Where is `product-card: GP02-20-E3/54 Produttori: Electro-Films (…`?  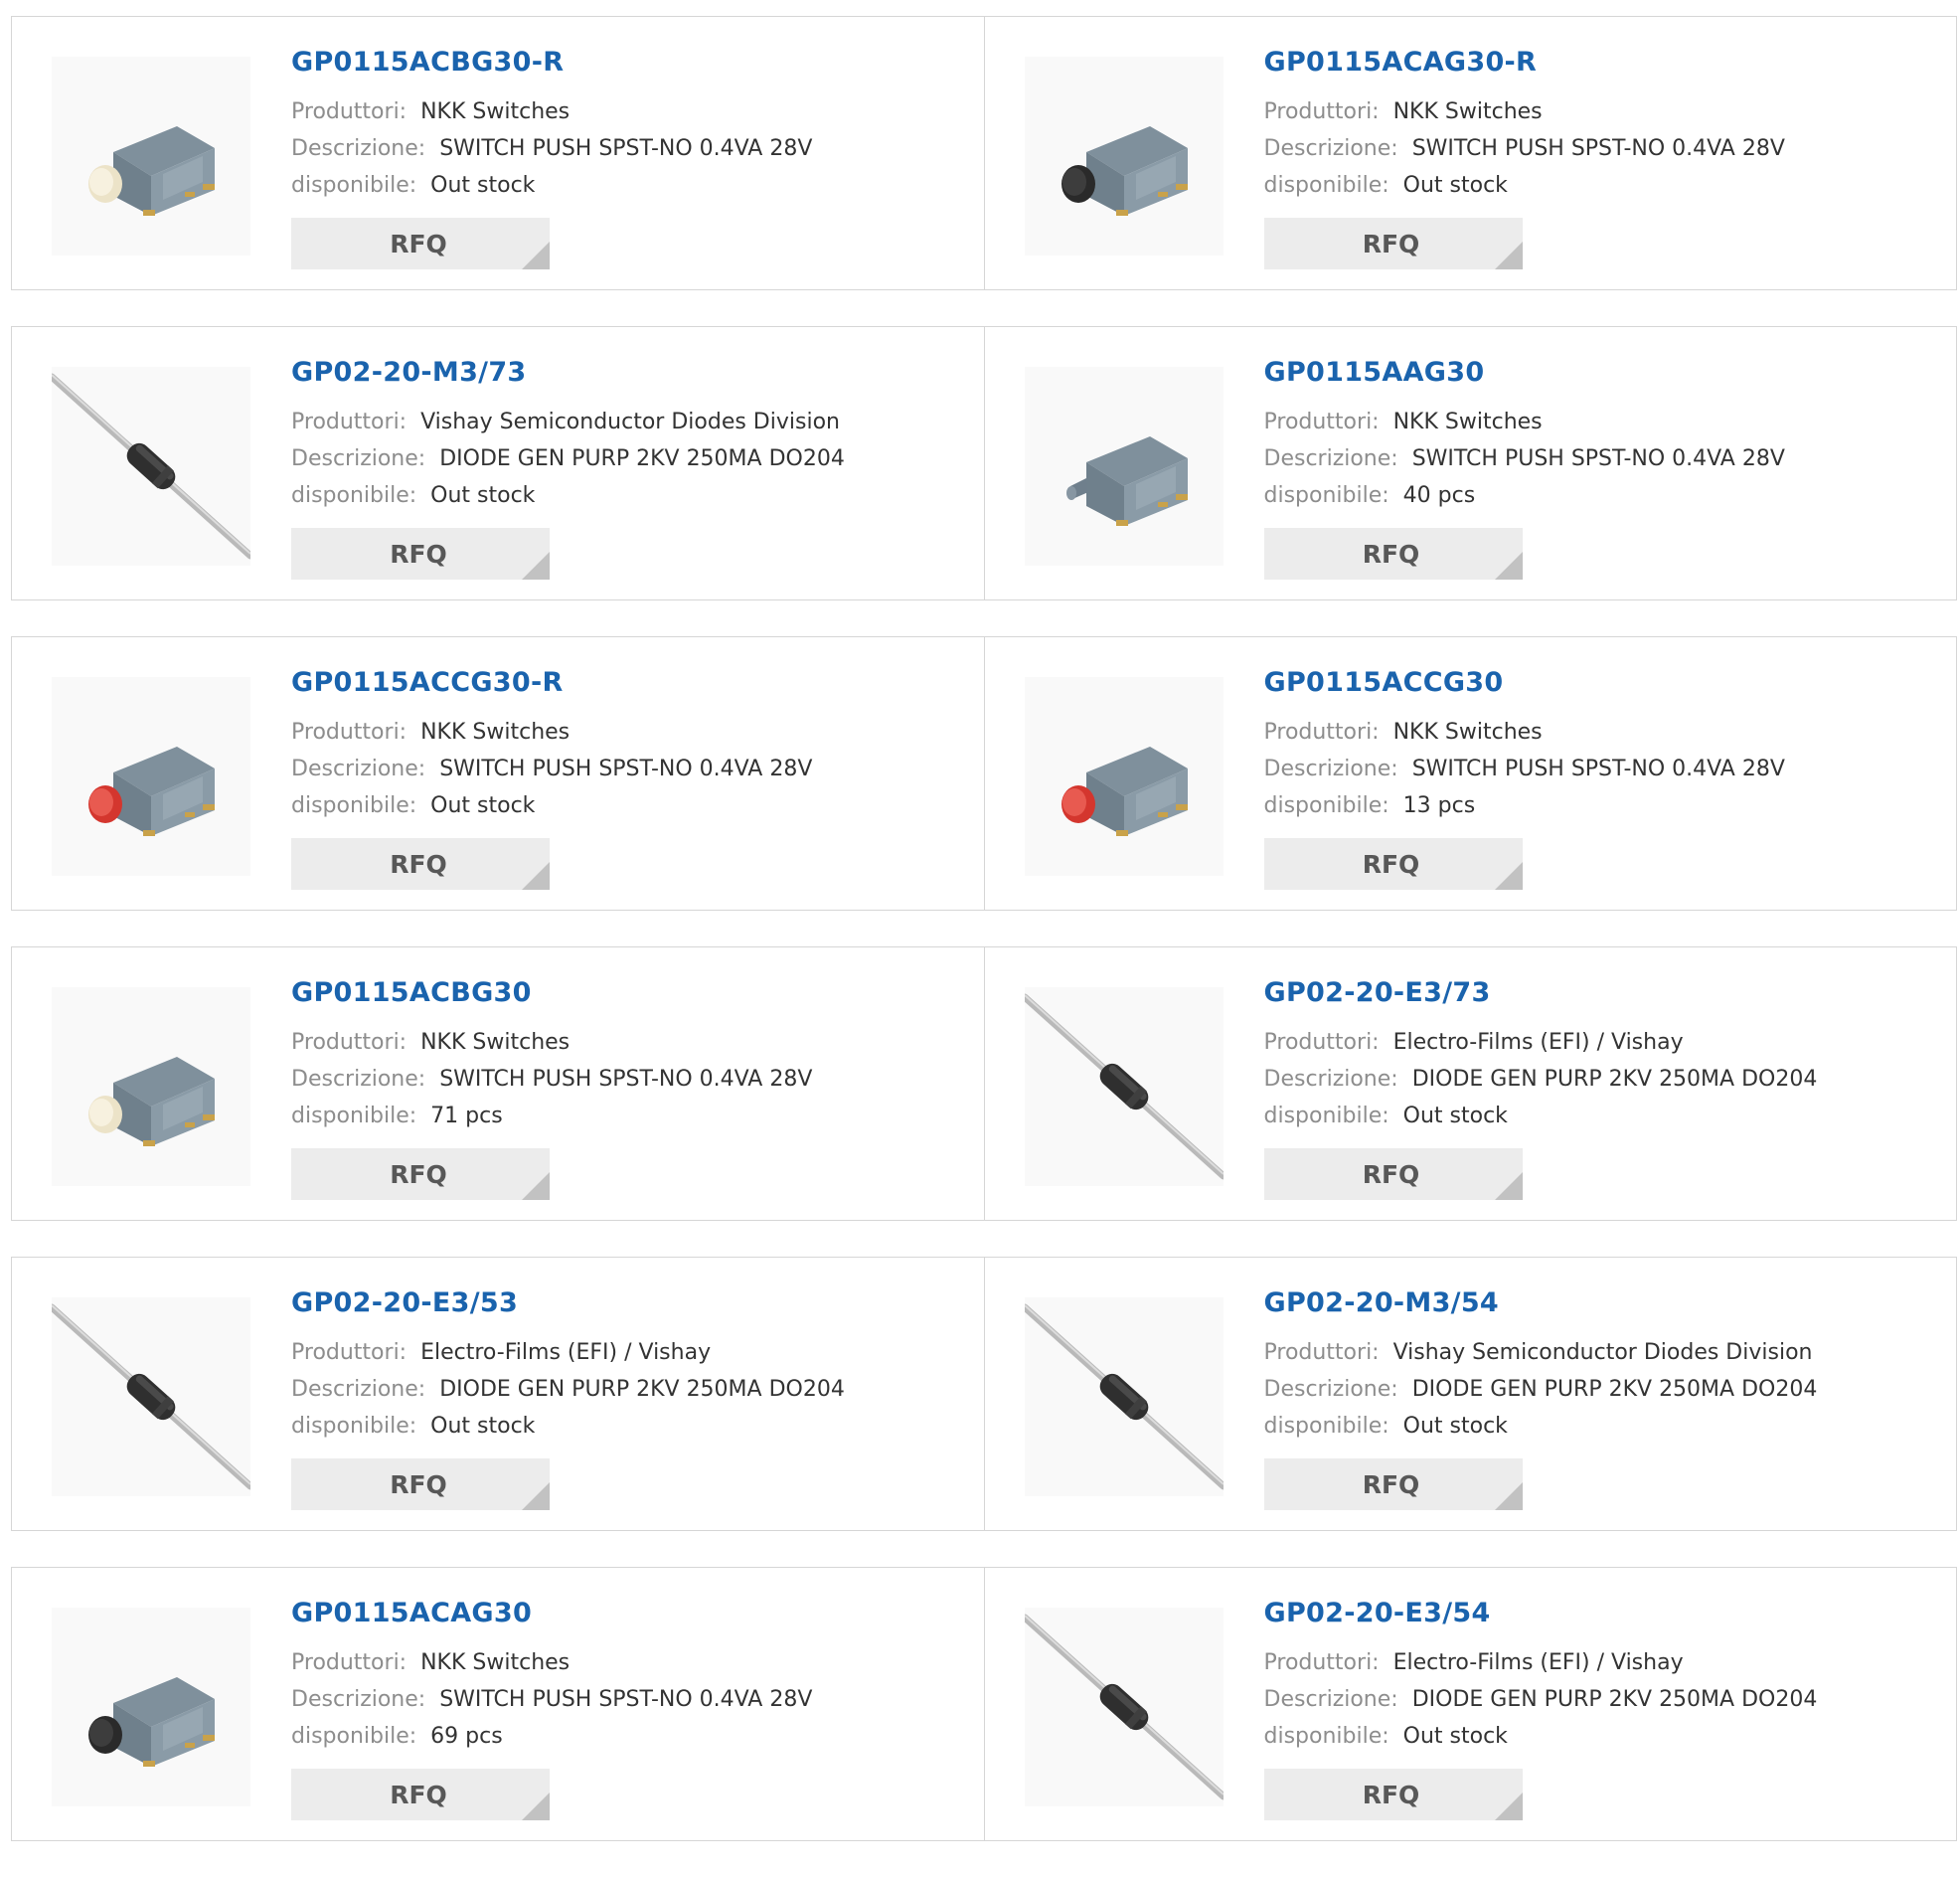
product-card: GP02-20-E3/54 Produttori: Electro-Films (… is located at coordinates (1471, 1704).